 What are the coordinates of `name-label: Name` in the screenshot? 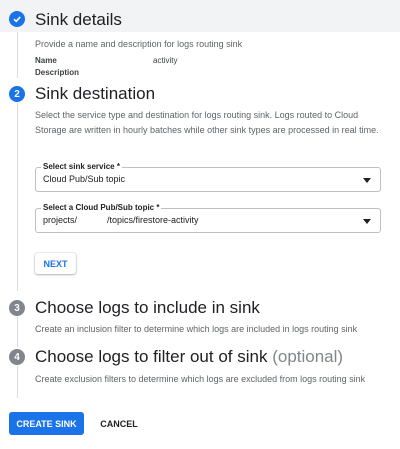 It's located at (46, 60).